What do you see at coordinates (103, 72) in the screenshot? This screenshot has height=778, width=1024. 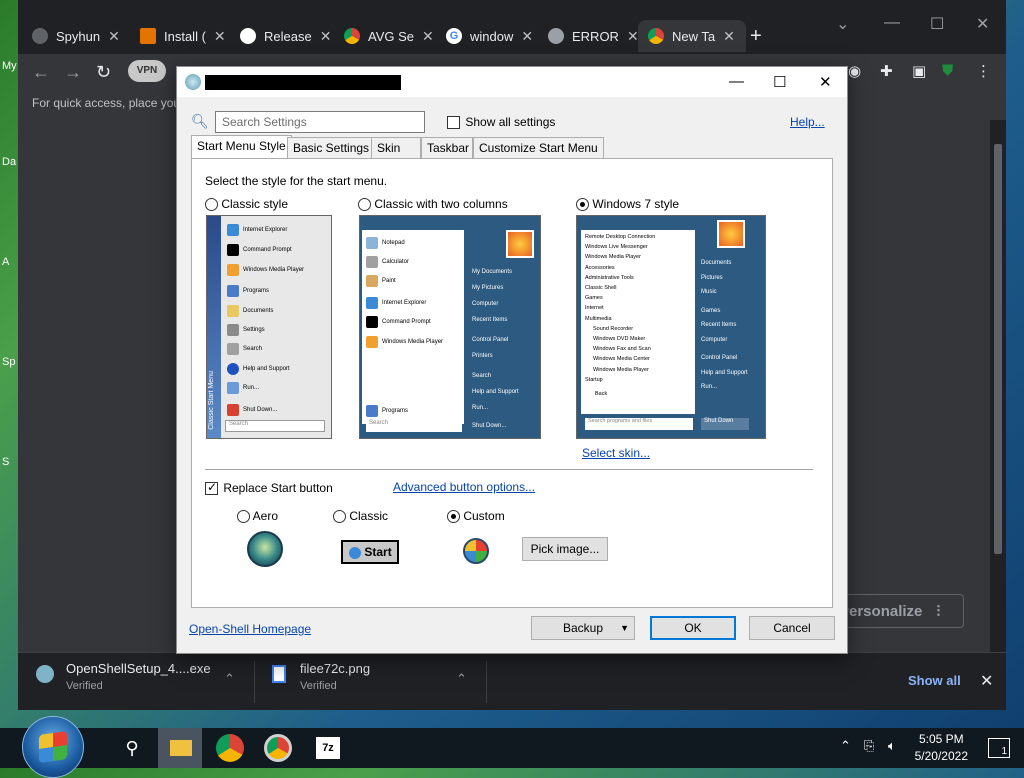 I see `reload-icon: ↻` at bounding box center [103, 72].